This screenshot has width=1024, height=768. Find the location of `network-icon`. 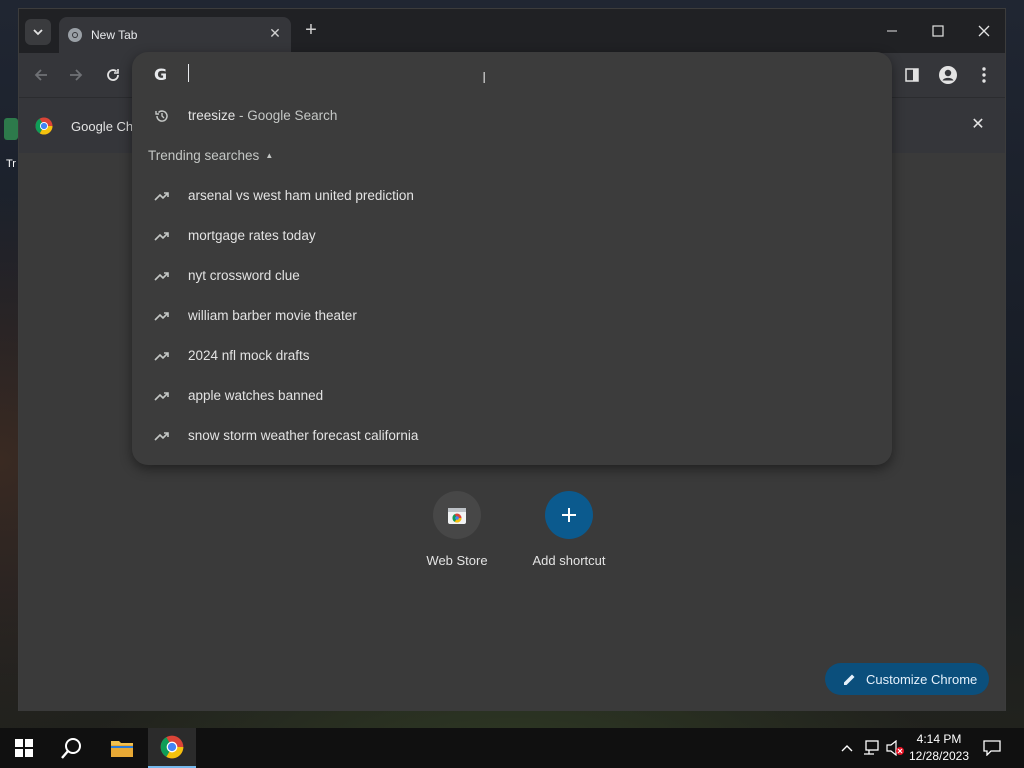

network-icon is located at coordinates (871, 747).